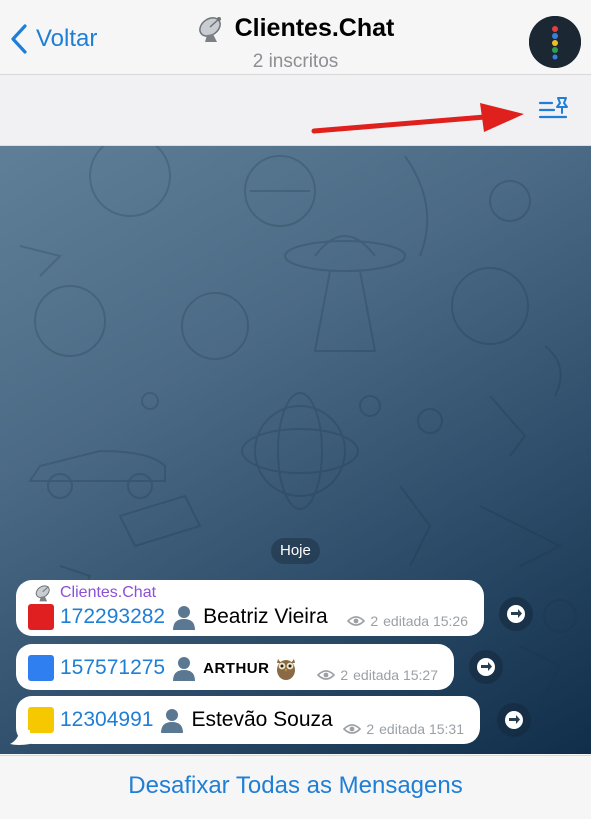 This screenshot has height=819, width=591. I want to click on pinned-list-icon, so click(553, 108).